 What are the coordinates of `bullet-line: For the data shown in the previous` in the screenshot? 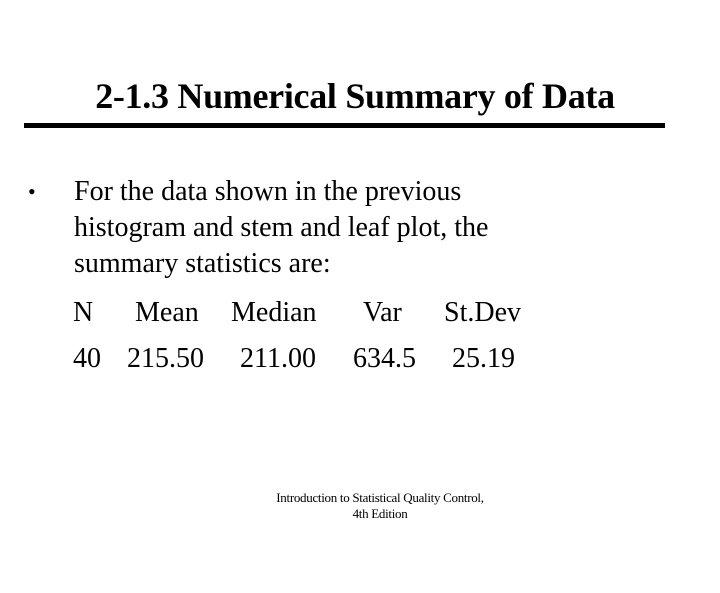 It's located at (268, 191).